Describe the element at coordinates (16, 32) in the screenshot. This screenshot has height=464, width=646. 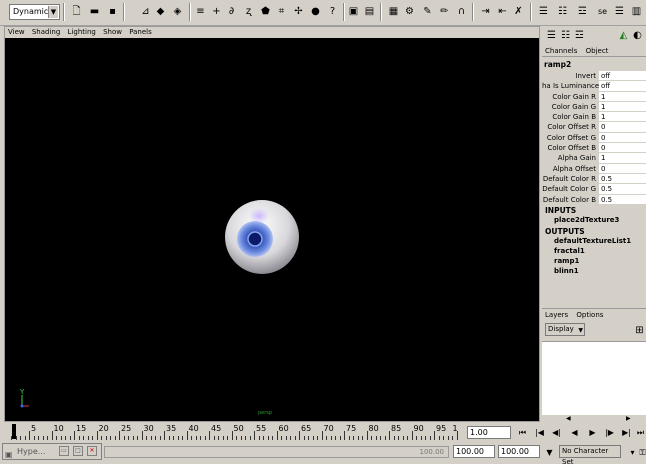
I see `menu-view: View` at that location.